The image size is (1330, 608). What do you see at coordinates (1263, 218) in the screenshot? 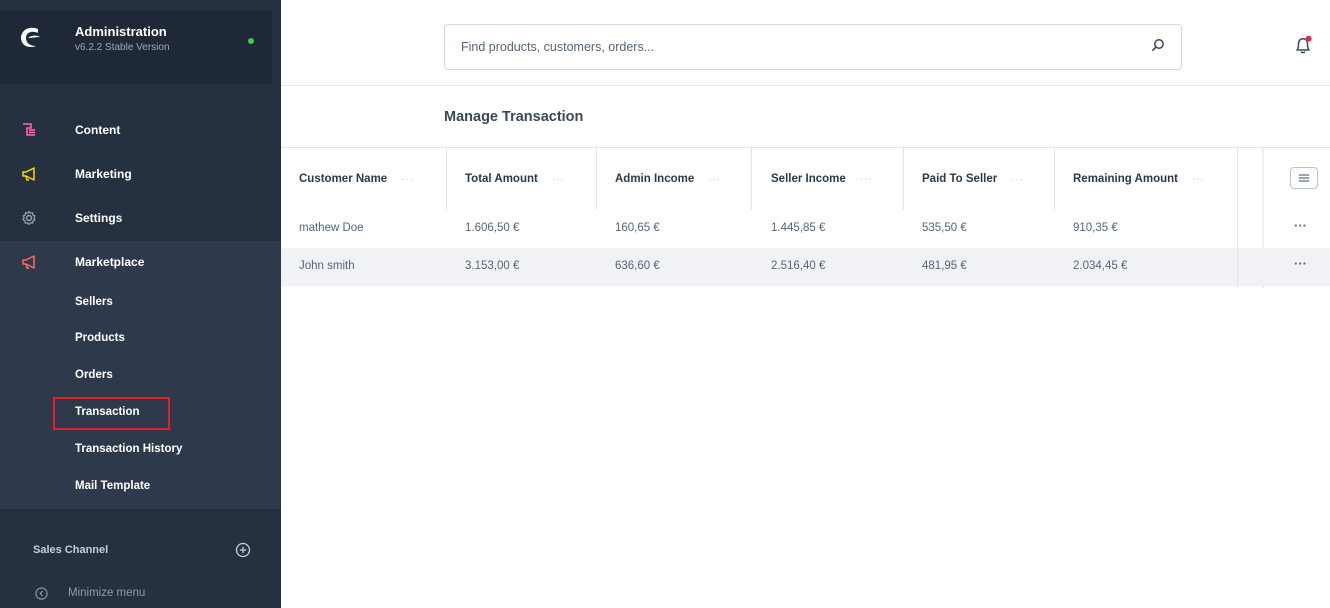
I see `settings-column-divider` at bounding box center [1263, 218].